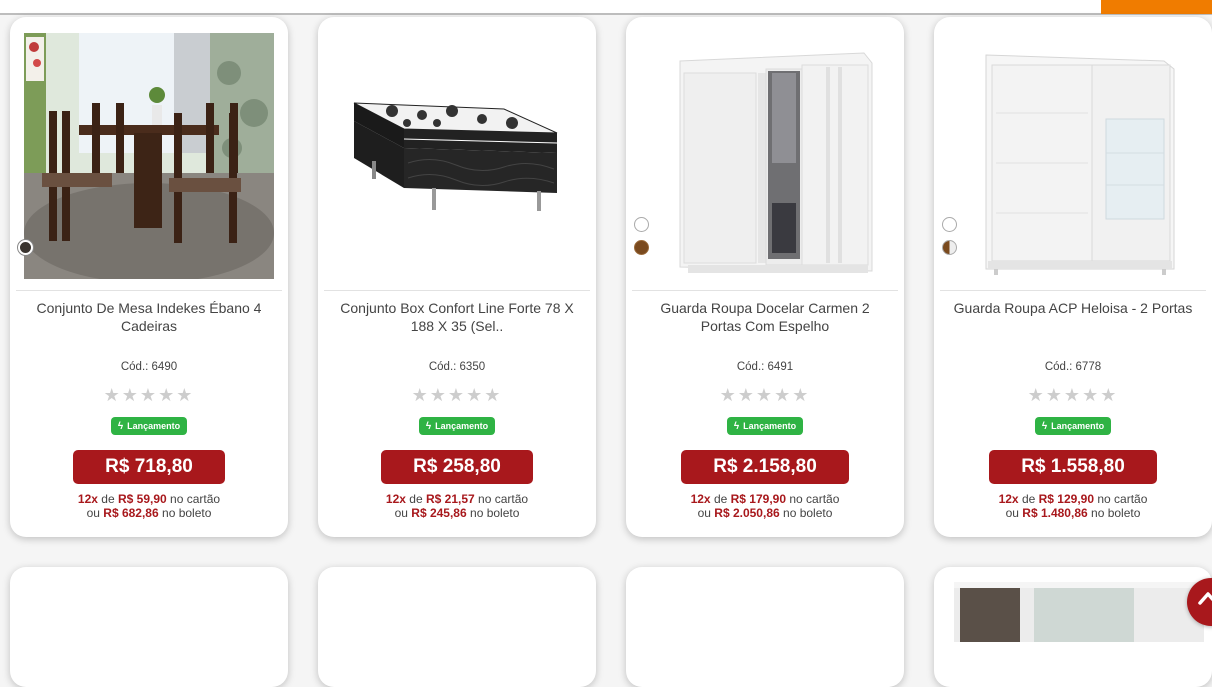 The width and height of the screenshot is (1212, 687). What do you see at coordinates (758, 499) in the screenshot?
I see `installment-value: R$ 179,90` at bounding box center [758, 499].